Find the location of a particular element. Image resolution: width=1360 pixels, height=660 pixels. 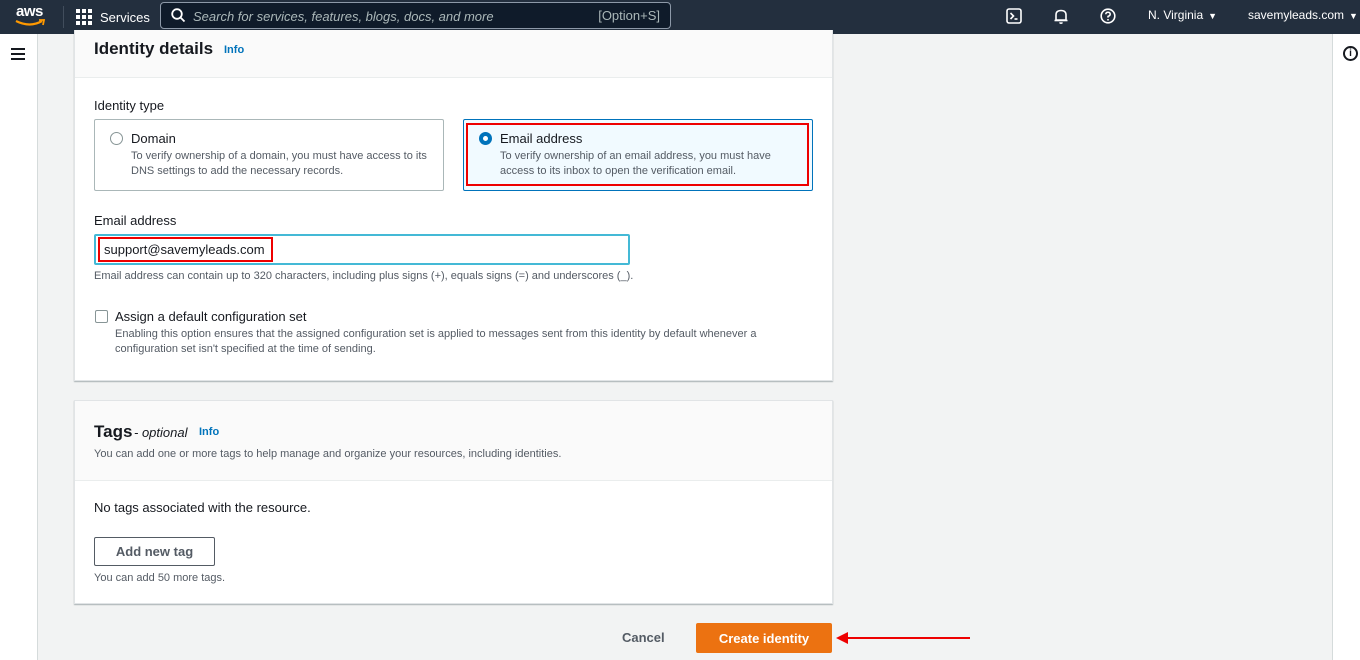

services-label: Services is located at coordinates (125, 17).